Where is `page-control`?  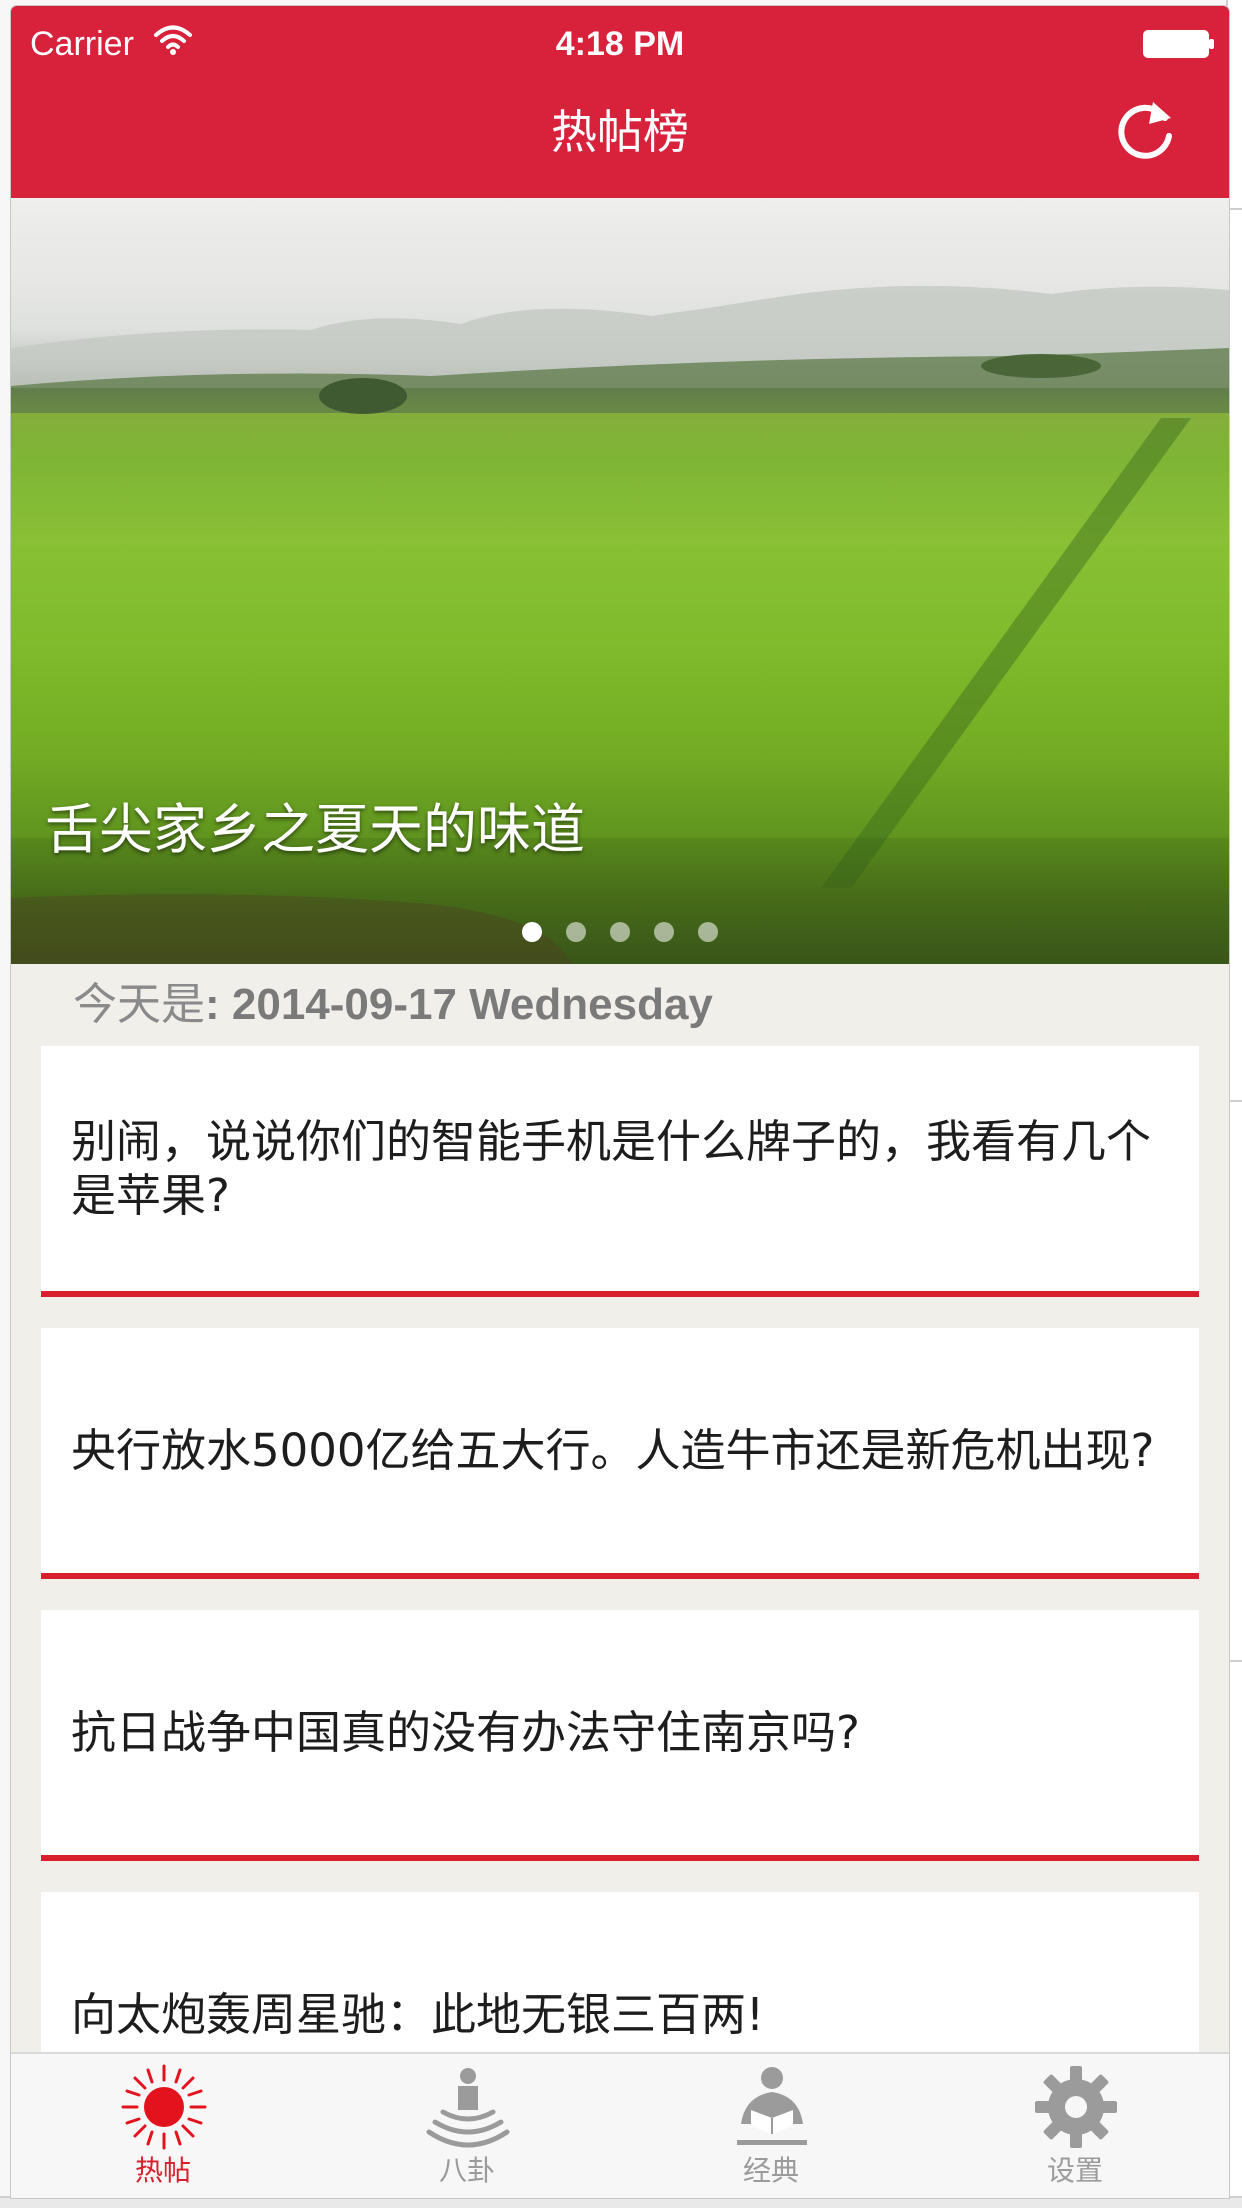 page-control is located at coordinates (620, 933).